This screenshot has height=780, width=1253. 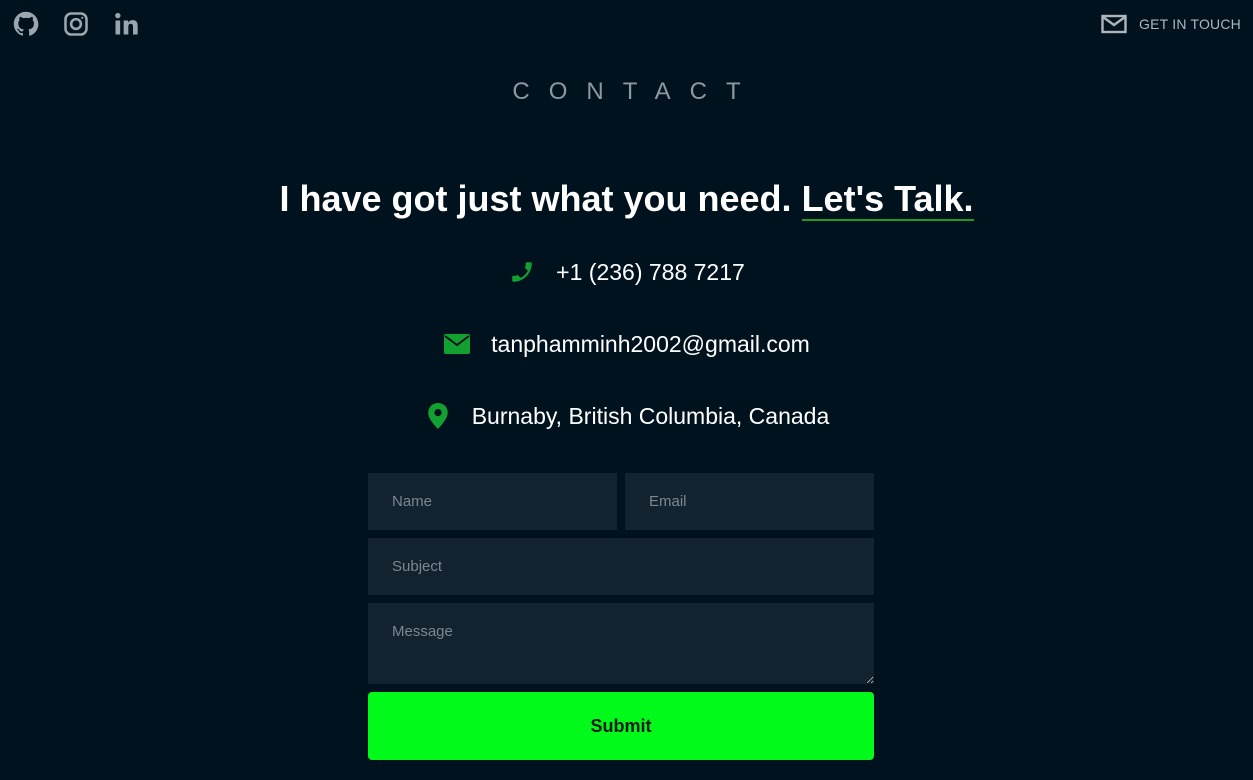 What do you see at coordinates (887, 199) in the screenshot?
I see `lets-talk-link: Let's Talk.` at bounding box center [887, 199].